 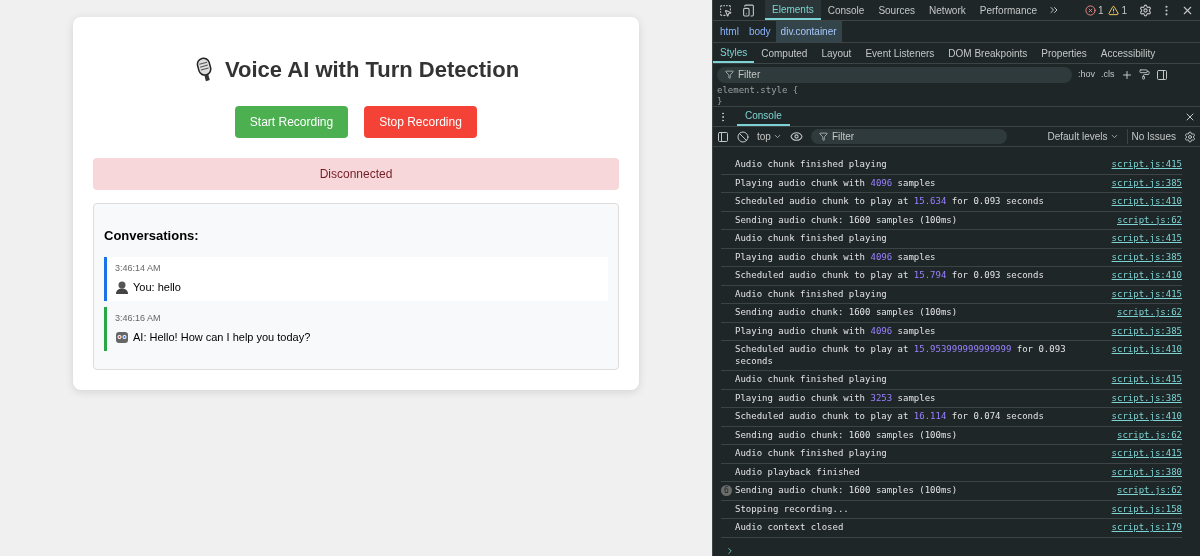 I want to click on source-link: script.js:179, so click(x=1146, y=528).